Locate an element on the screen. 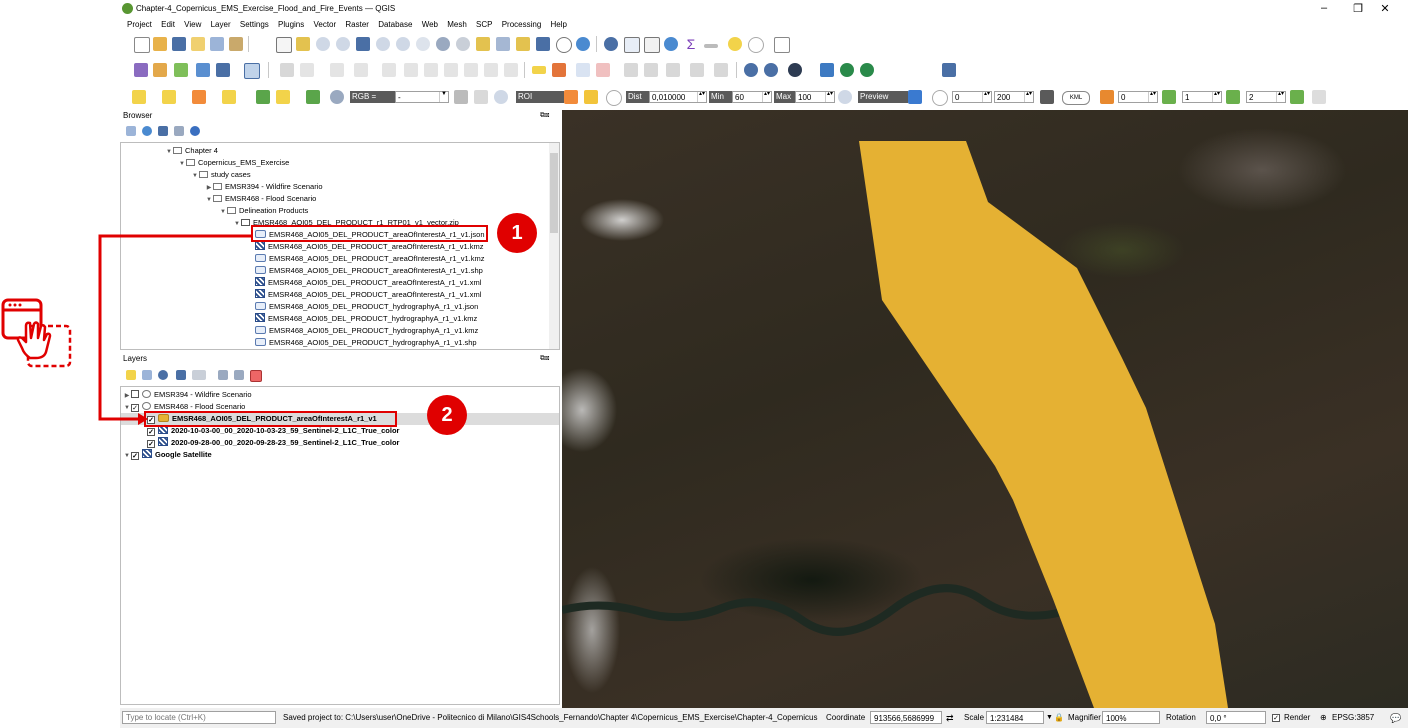 Image resolution: width=1408 pixels, height=728 pixels. paste-features-icon is located at coordinates (471, 70).